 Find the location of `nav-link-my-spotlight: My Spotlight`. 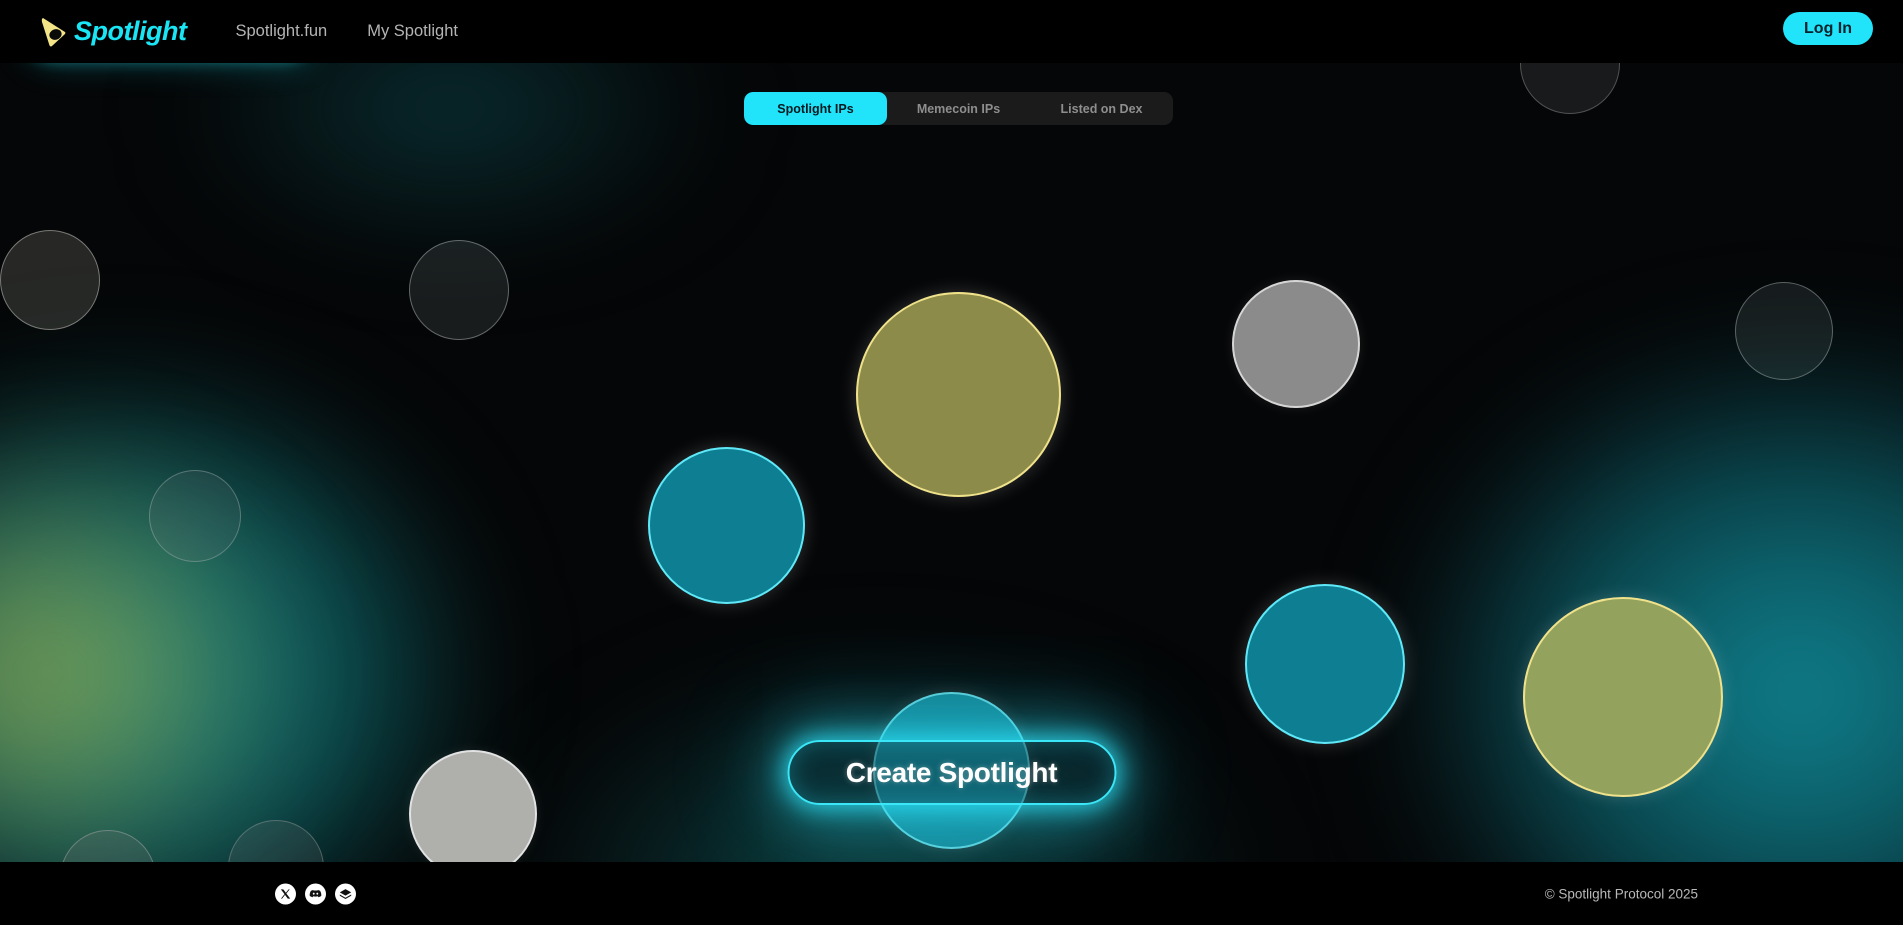

nav-link-my-spotlight: My Spotlight is located at coordinates (412, 31).